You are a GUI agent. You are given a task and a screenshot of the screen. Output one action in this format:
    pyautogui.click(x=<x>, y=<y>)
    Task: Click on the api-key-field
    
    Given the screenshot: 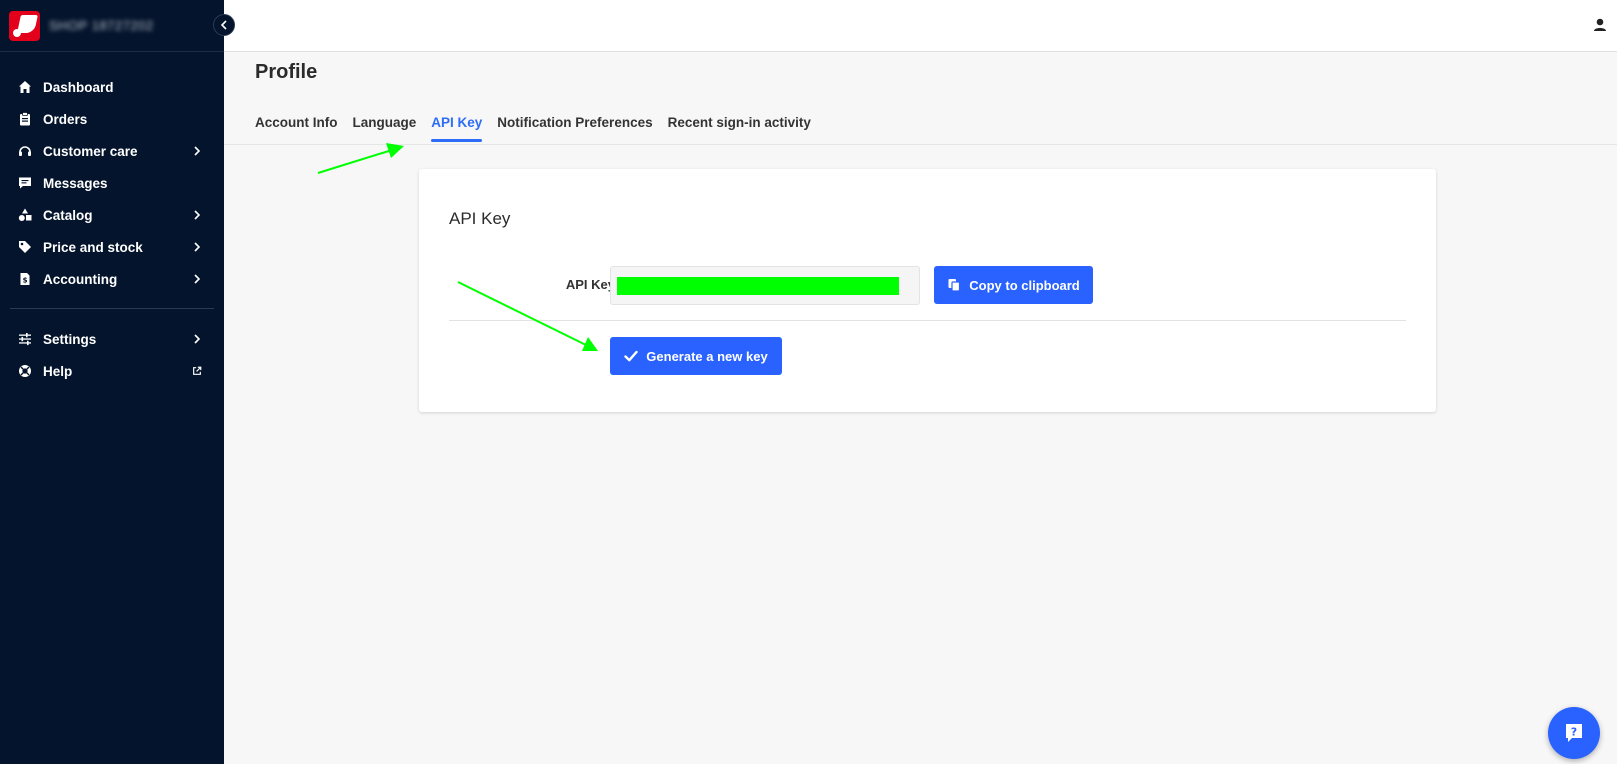 What is the action you would take?
    pyautogui.click(x=765, y=285)
    